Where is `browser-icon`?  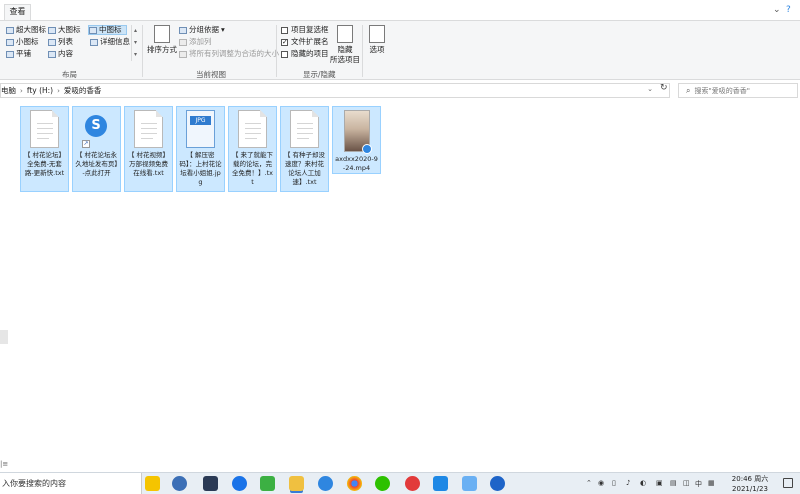 browser-icon is located at coordinates (325, 483).